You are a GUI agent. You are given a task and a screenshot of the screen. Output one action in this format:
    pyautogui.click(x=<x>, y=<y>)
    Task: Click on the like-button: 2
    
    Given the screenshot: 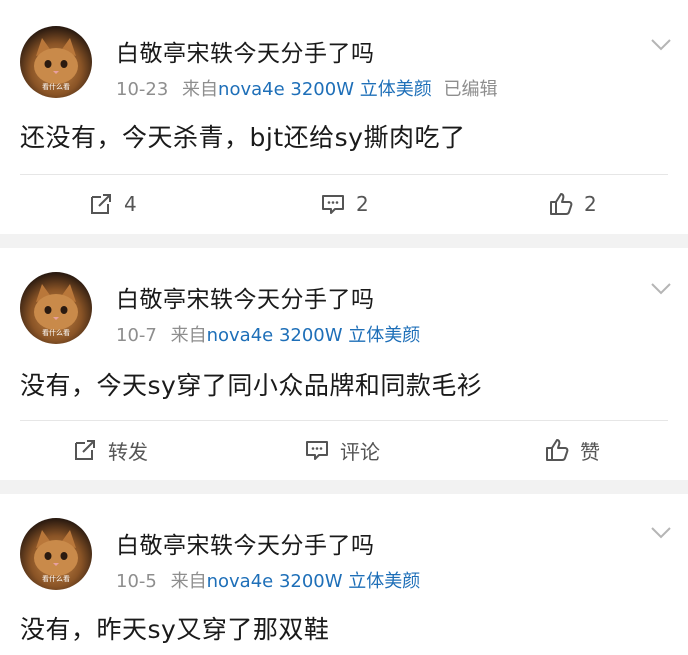 What is the action you would take?
    pyautogui.click(x=572, y=204)
    